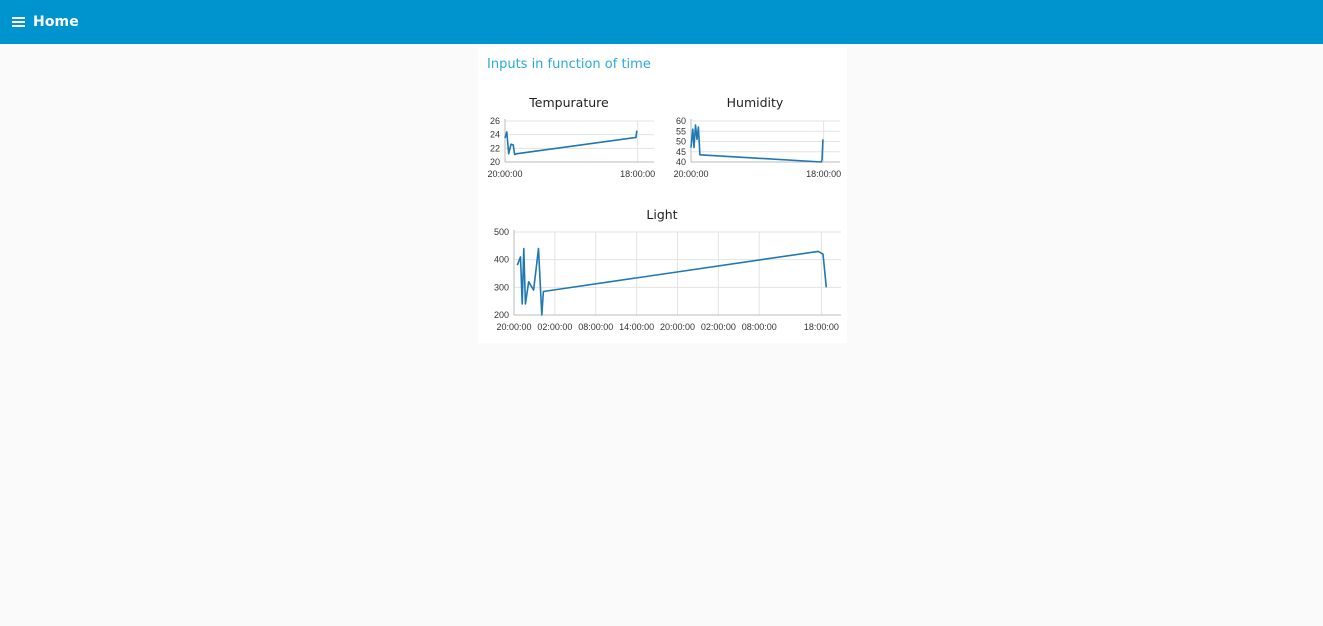  I want to click on humidity-chart: 4045505560 20:00:00 18:00:00, so click(757, 147).